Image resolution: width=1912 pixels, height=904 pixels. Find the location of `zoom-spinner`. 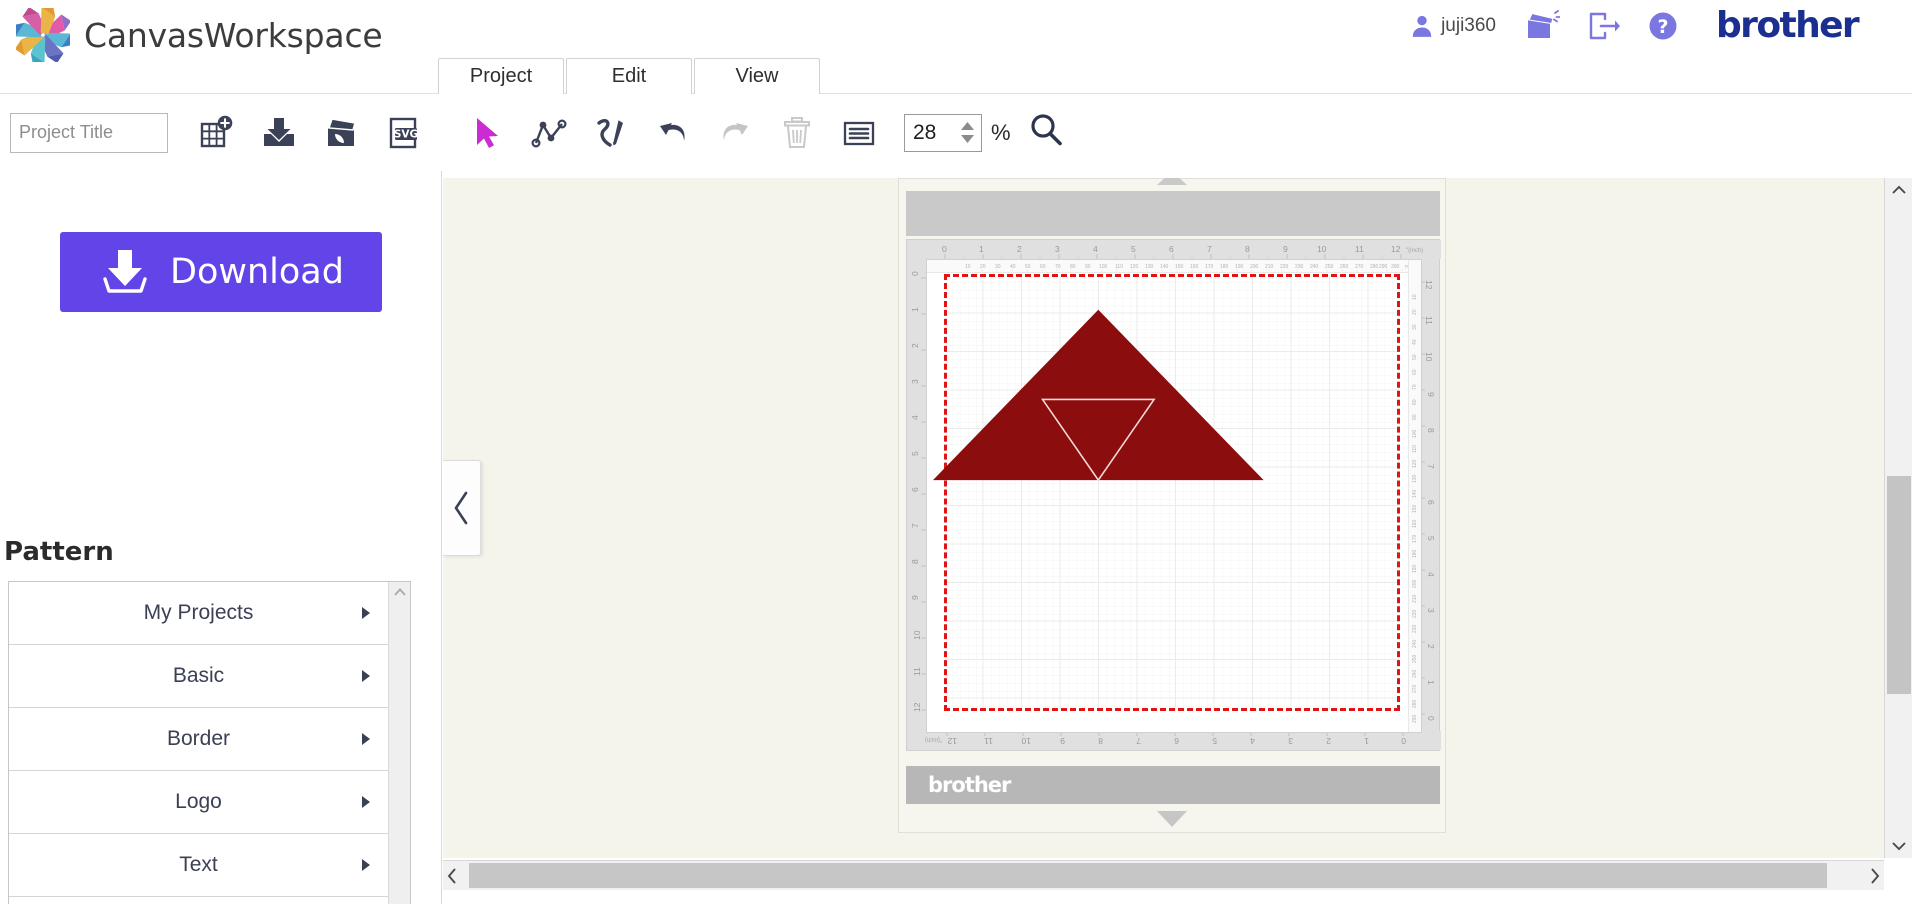

zoom-spinner is located at coordinates (967, 133).